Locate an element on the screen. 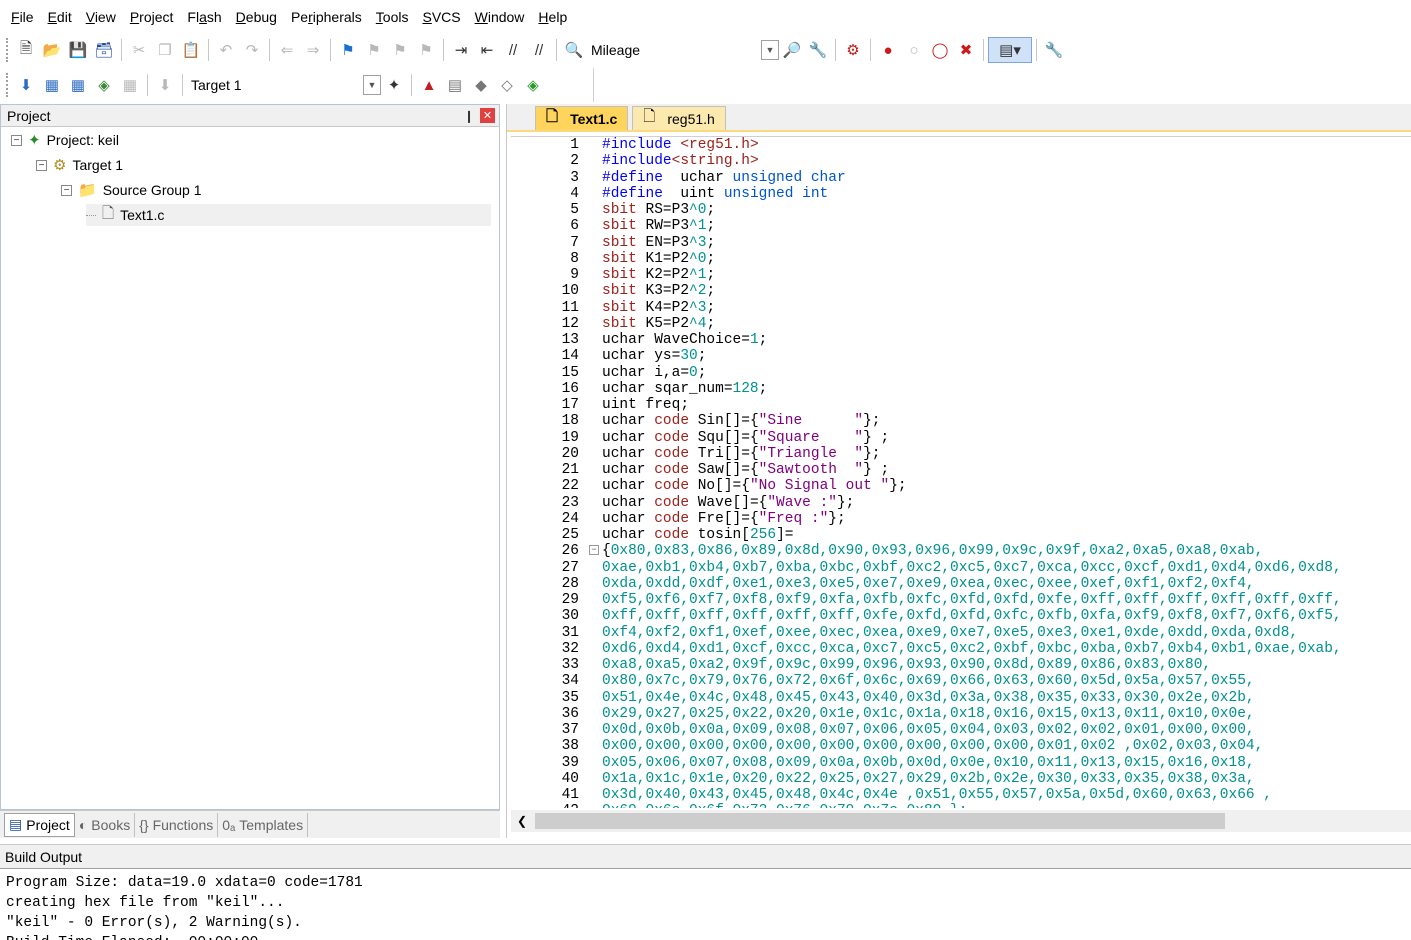 The image size is (1411, 940). panel-tab-project: ▤ Project is located at coordinates (39, 824).